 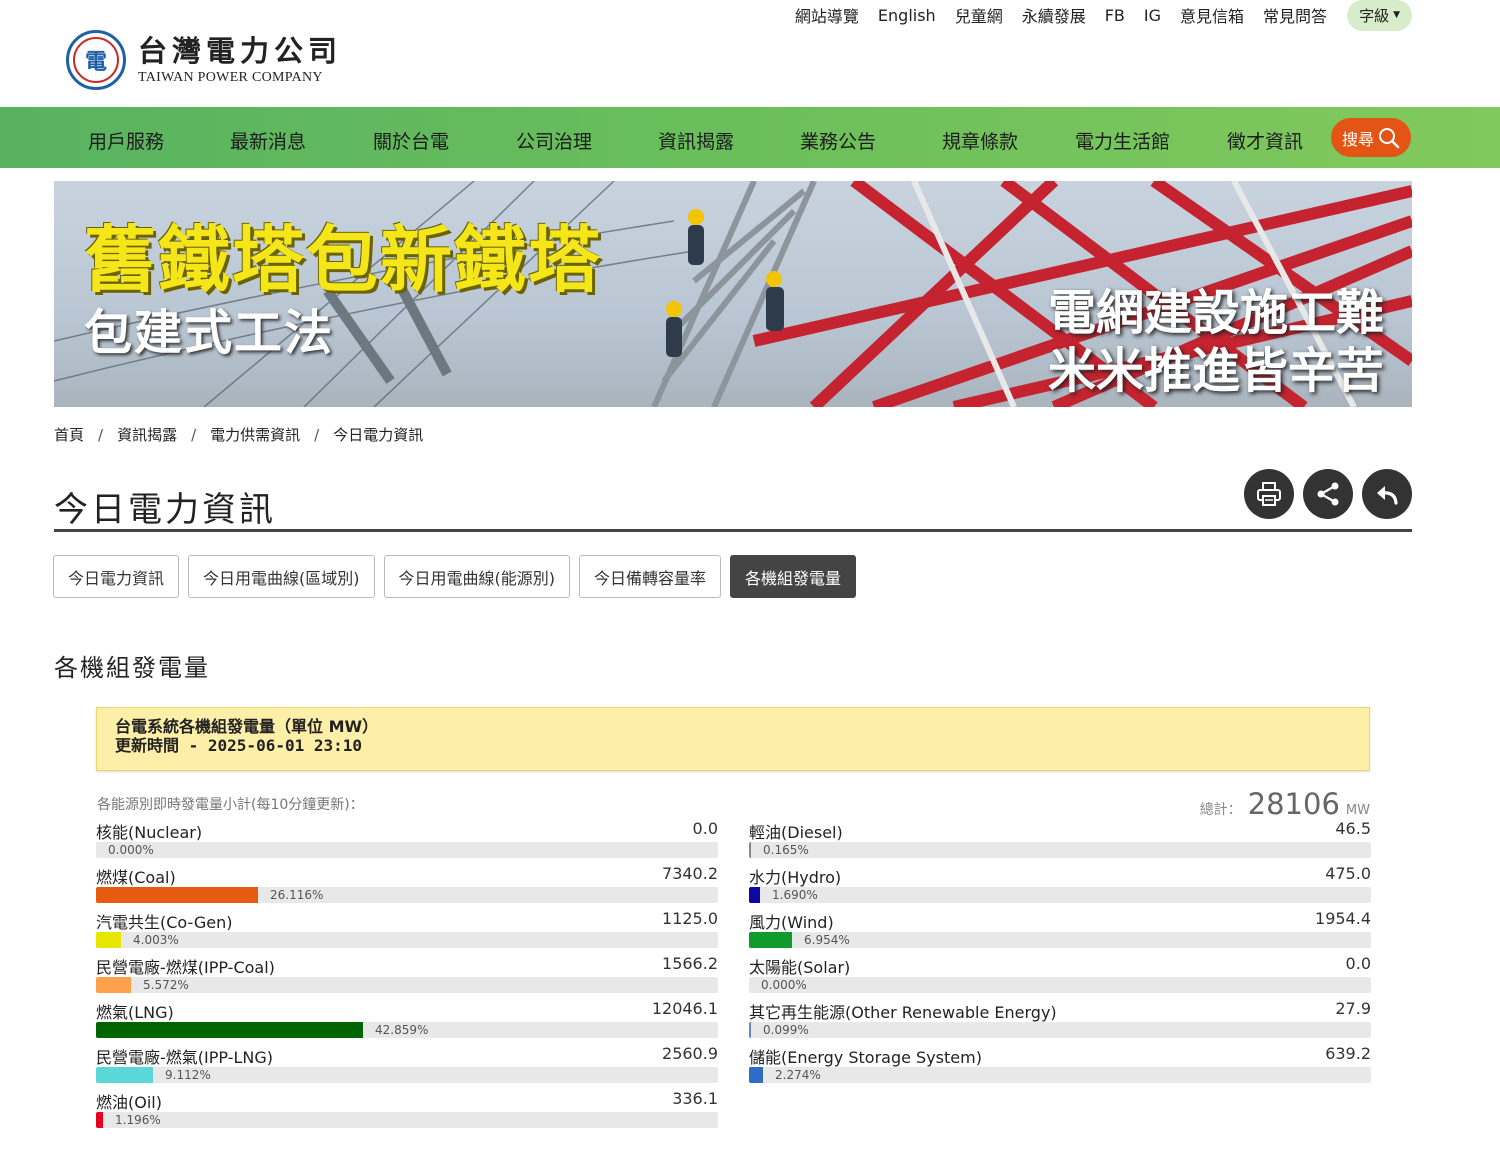 I want to click on company-logo: 電 台灣電力公司 TAIWAN POWER COMPANY, so click(x=204, y=60).